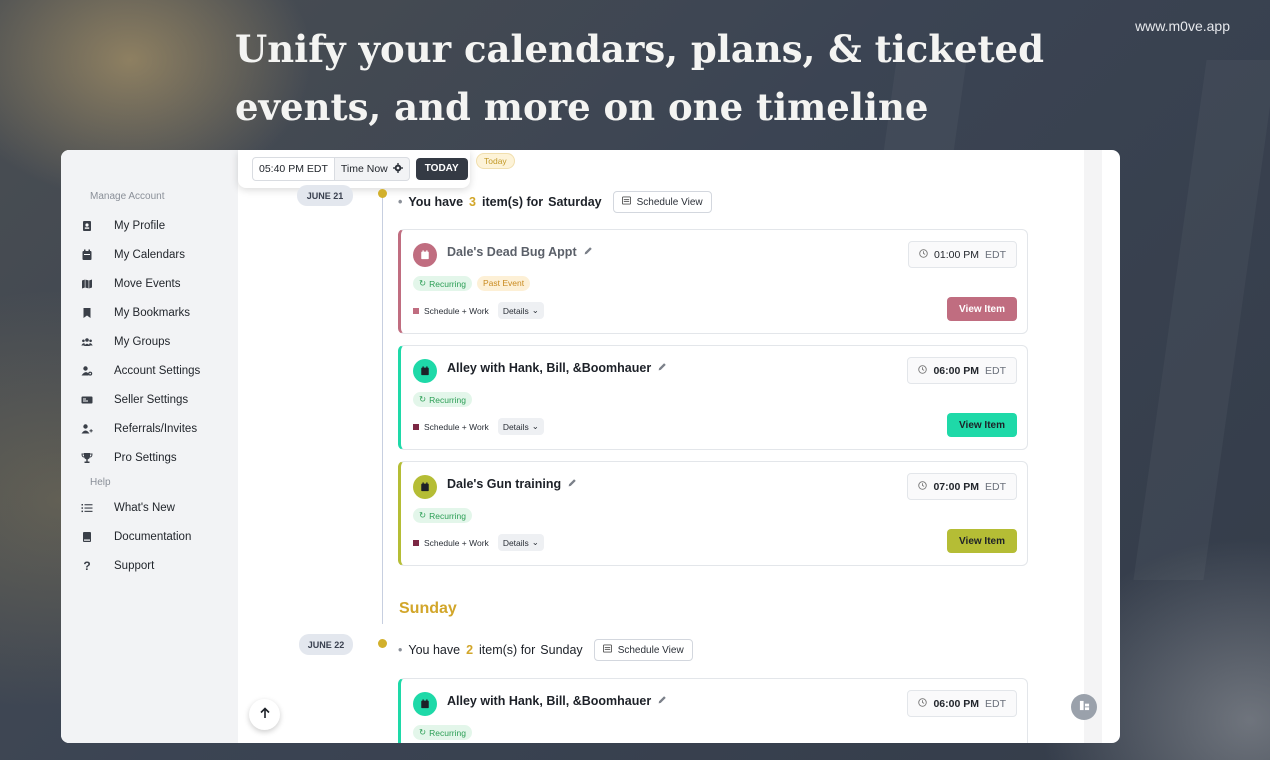 Image resolution: width=1270 pixels, height=760 pixels. What do you see at coordinates (87, 565) in the screenshot?
I see `question-icon: ?` at bounding box center [87, 565].